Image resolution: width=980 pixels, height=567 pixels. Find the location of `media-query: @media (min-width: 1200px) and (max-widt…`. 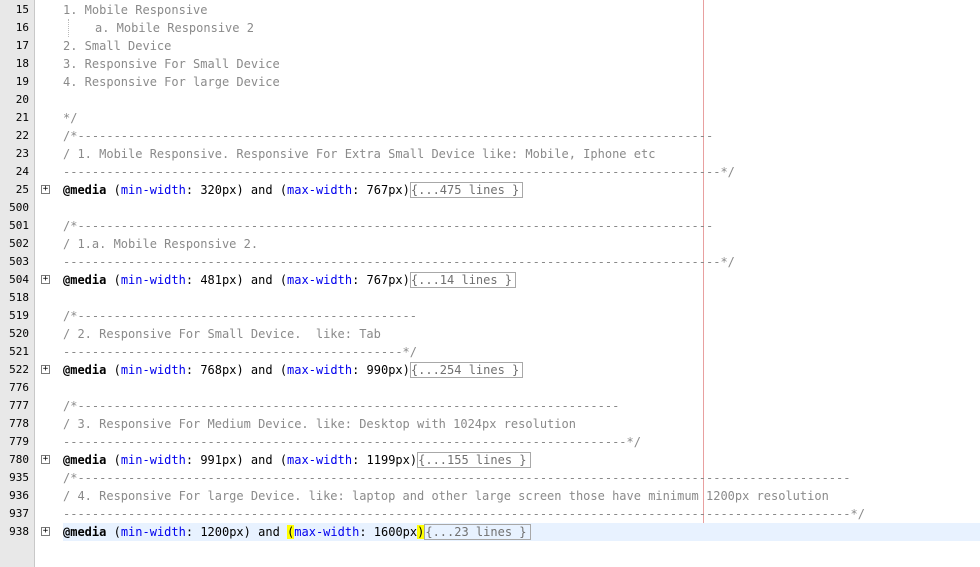

media-query: @media (min-width: 1200px) and (max-widt… is located at coordinates (521, 532).